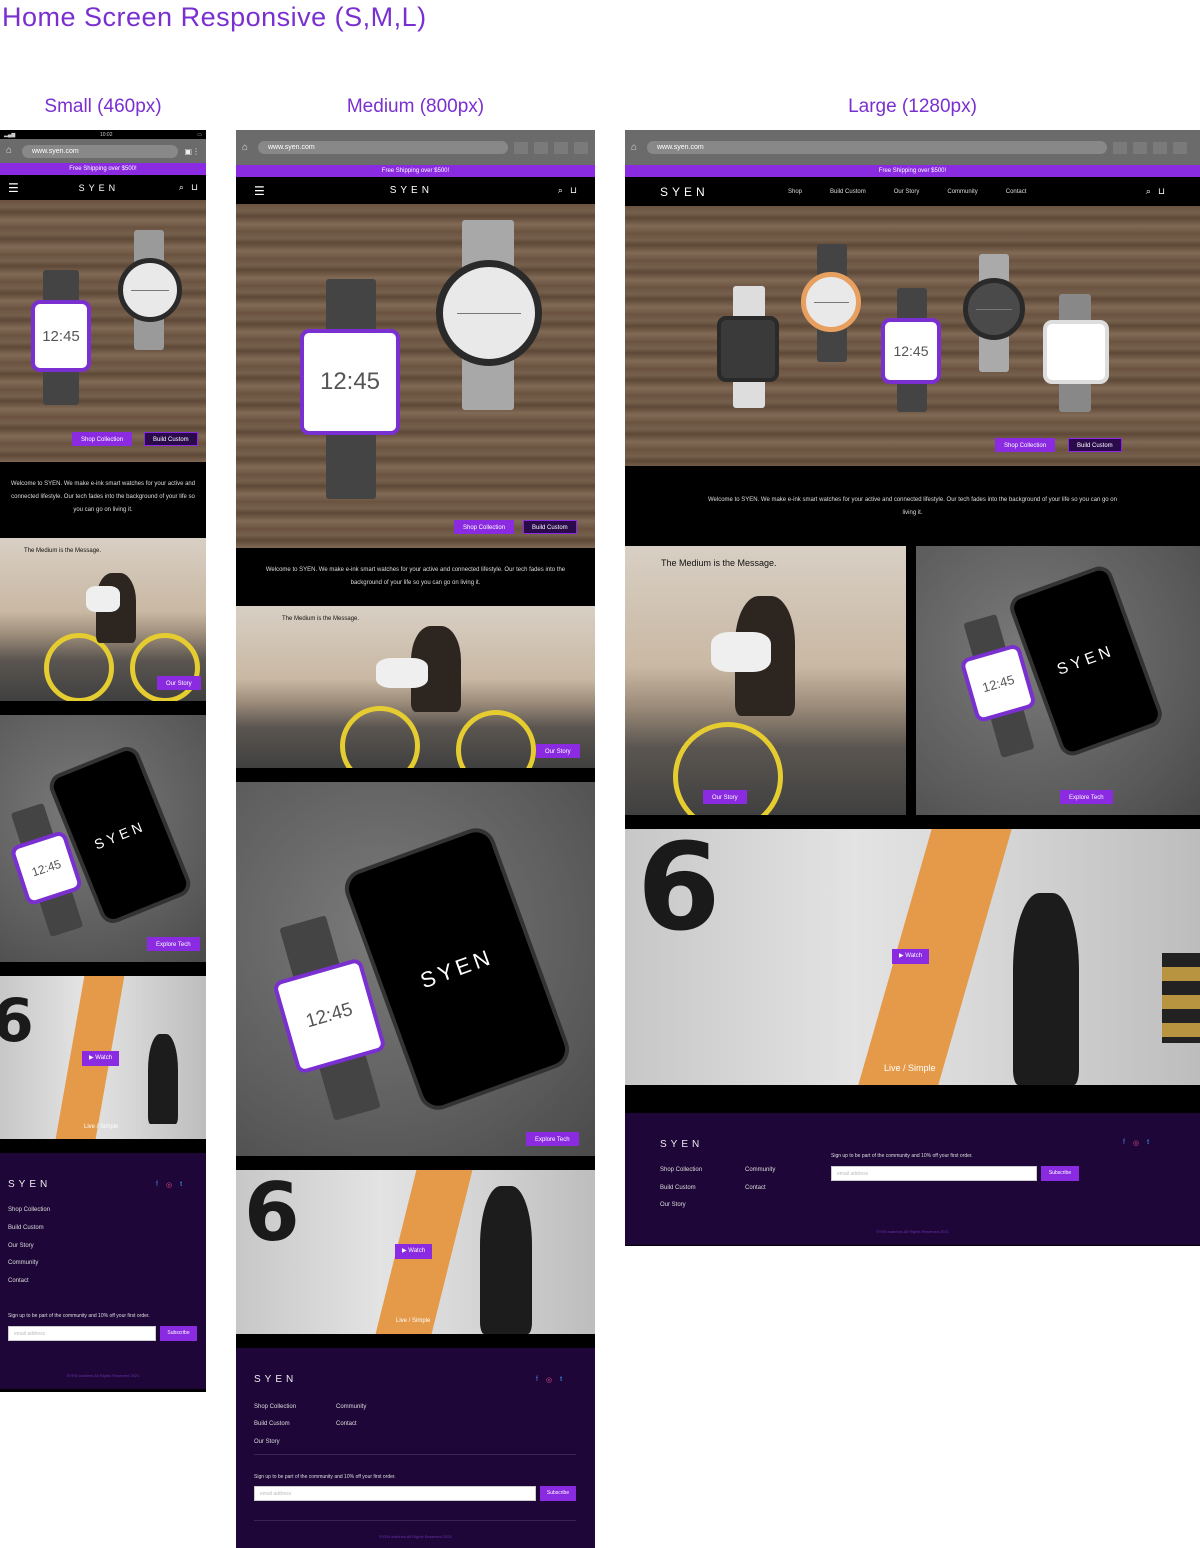  What do you see at coordinates (912, 350) in the screenshot?
I see `hero-watch-3: 12:45` at bounding box center [912, 350].